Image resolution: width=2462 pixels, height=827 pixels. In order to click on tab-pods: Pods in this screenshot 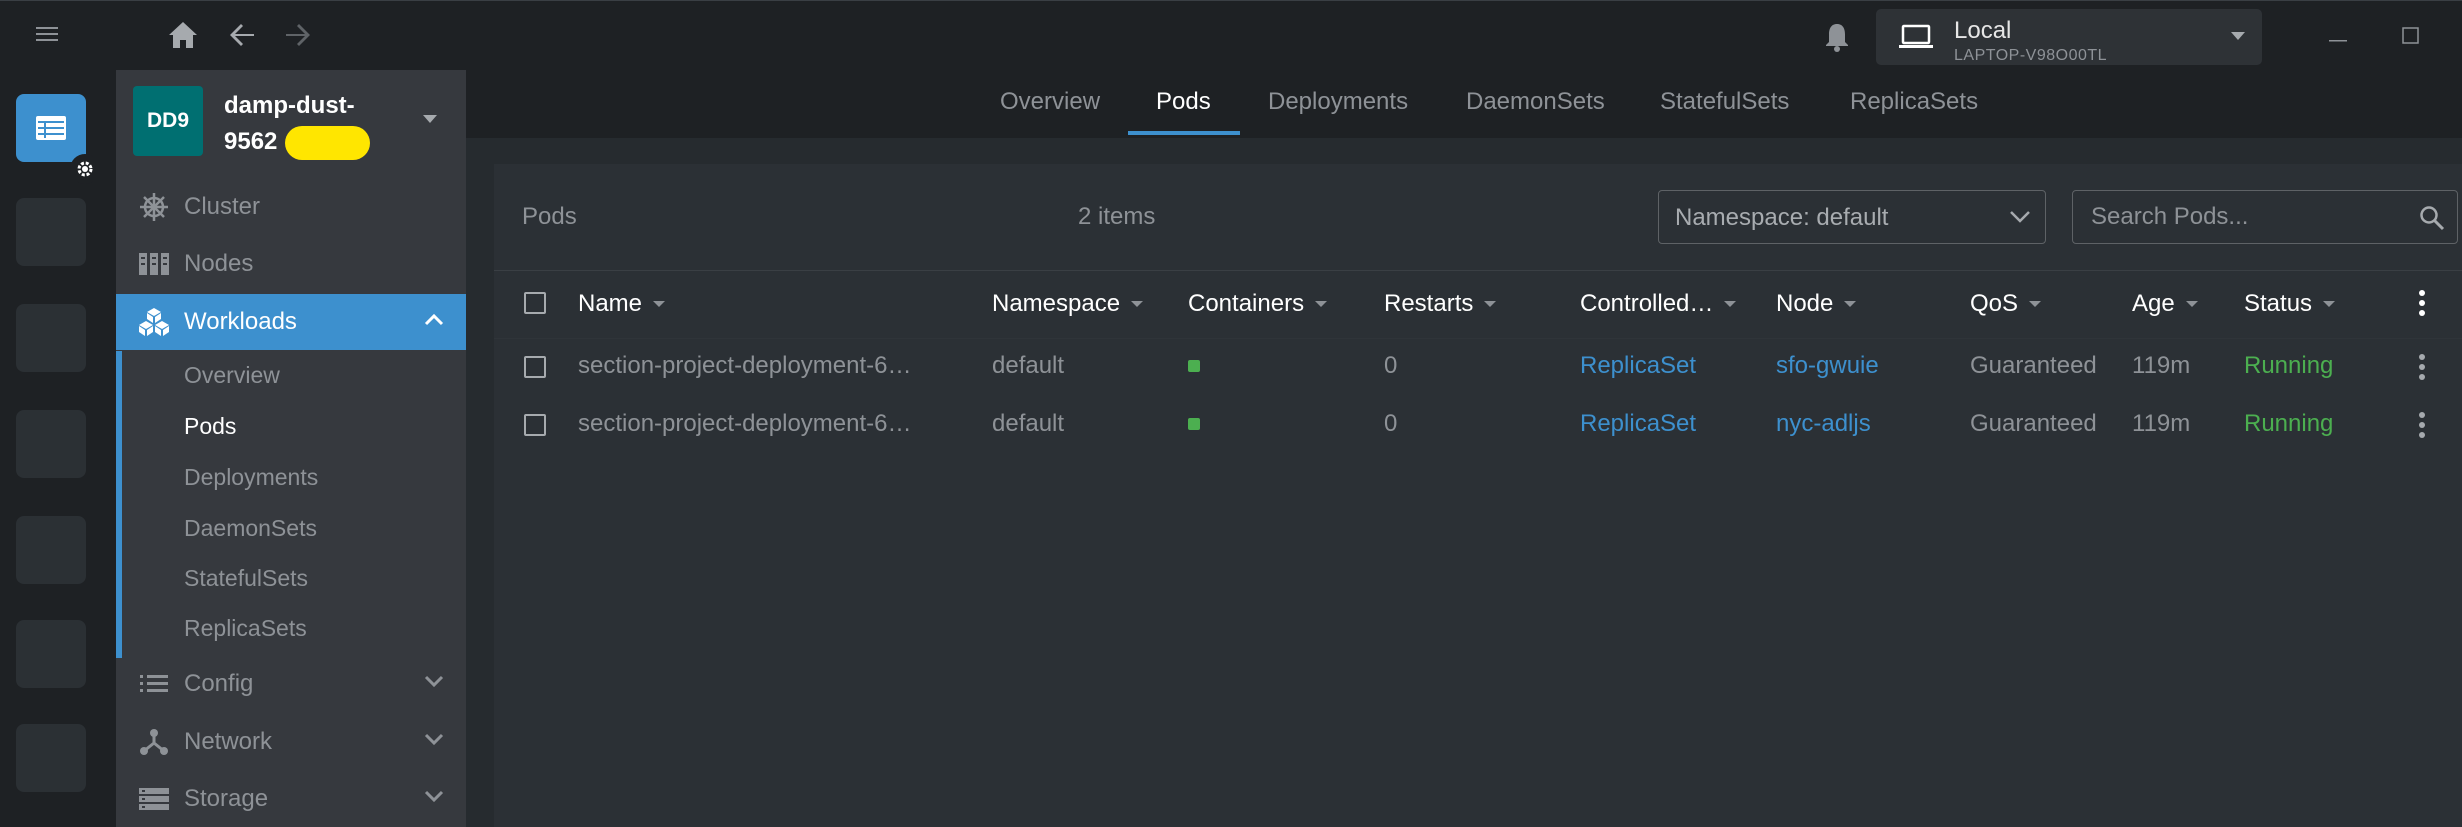, I will do `click(1183, 102)`.